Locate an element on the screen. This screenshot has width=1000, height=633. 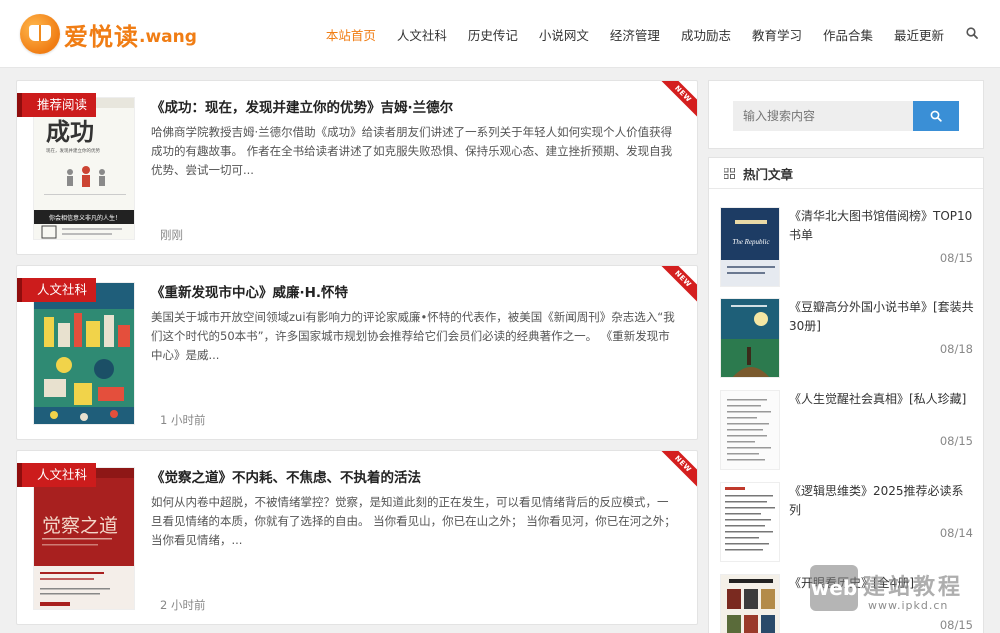
logo-book-icon is located at coordinates (40, 34).